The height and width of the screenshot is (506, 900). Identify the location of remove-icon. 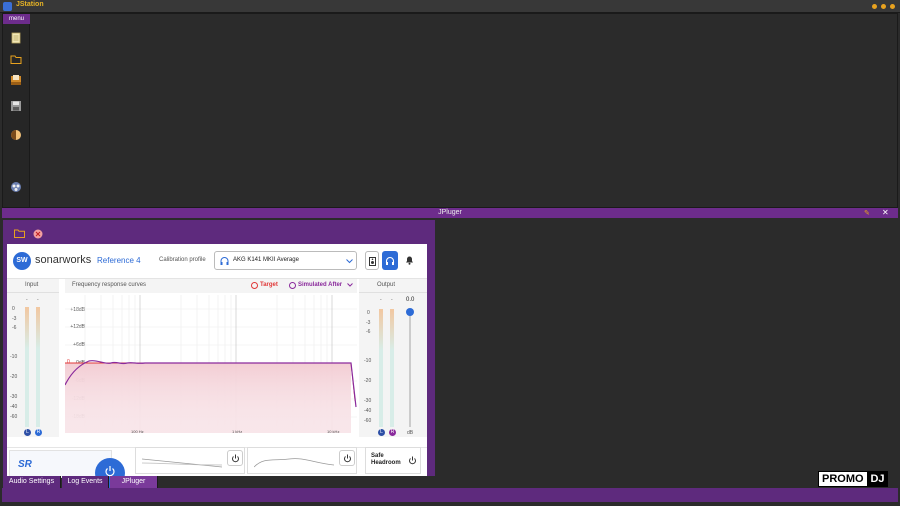
(38, 234).